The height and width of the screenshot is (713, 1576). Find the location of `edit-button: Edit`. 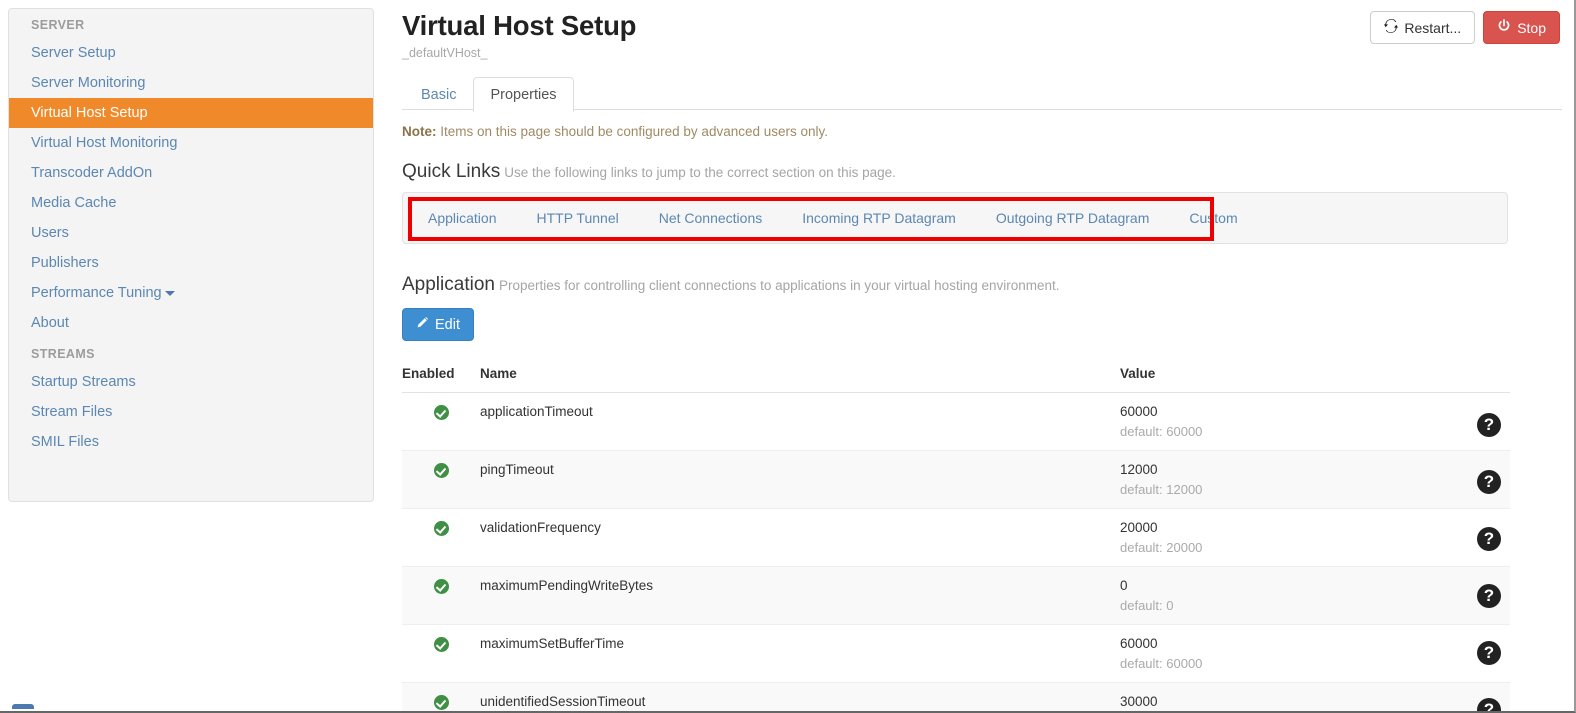

edit-button: Edit is located at coordinates (438, 324).